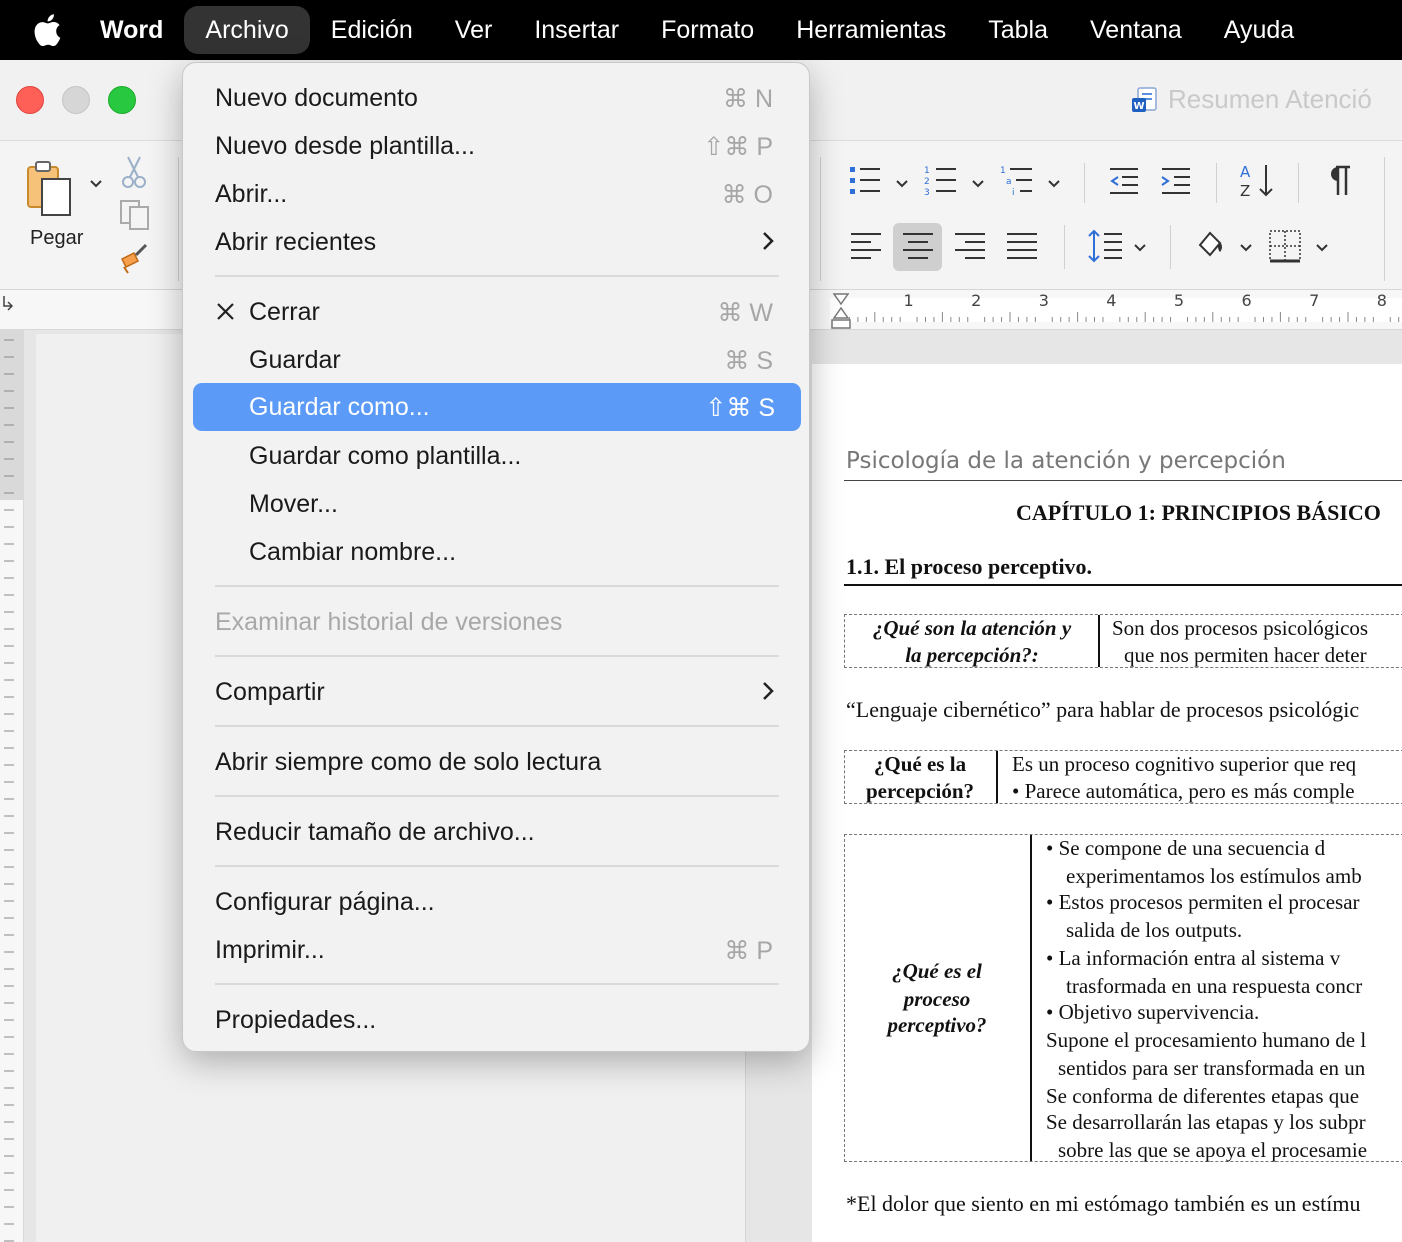 Image resolution: width=1402 pixels, height=1242 pixels. I want to click on menu-ventana: Ventana, so click(1136, 30).